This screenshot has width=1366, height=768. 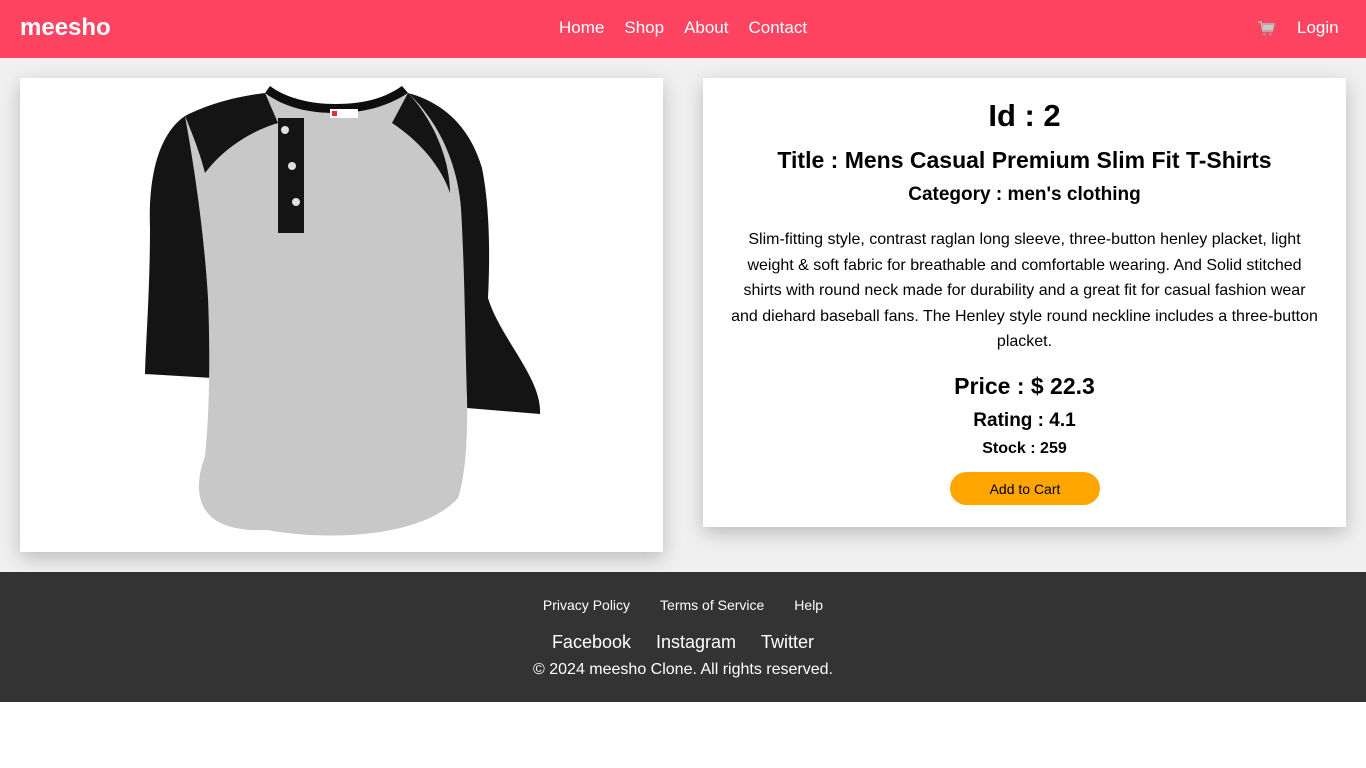 What do you see at coordinates (706, 28) in the screenshot?
I see `nav-about-link: About` at bounding box center [706, 28].